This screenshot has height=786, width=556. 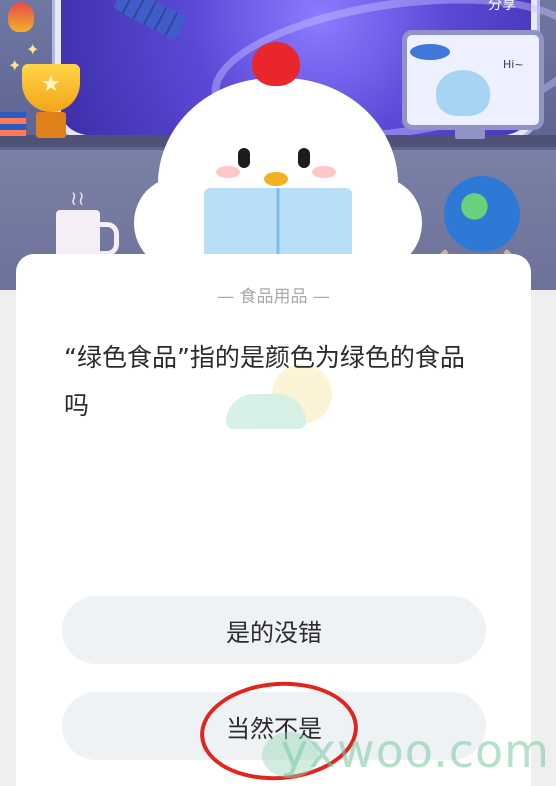 I want to click on quiz-category: — 食品用品 —, so click(x=273, y=297).